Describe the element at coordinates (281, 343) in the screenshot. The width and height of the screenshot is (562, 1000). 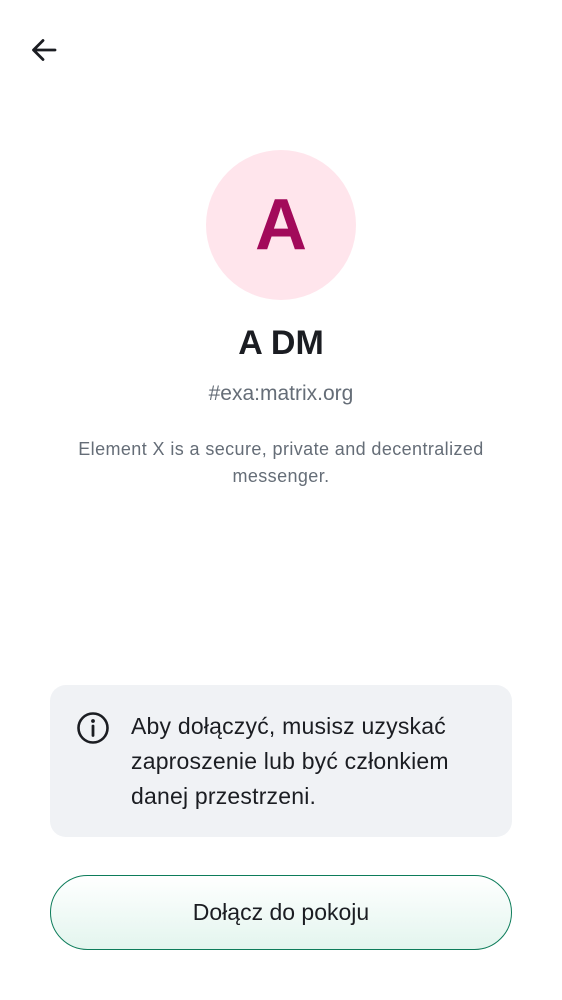
I see `room-name: A DM` at that location.